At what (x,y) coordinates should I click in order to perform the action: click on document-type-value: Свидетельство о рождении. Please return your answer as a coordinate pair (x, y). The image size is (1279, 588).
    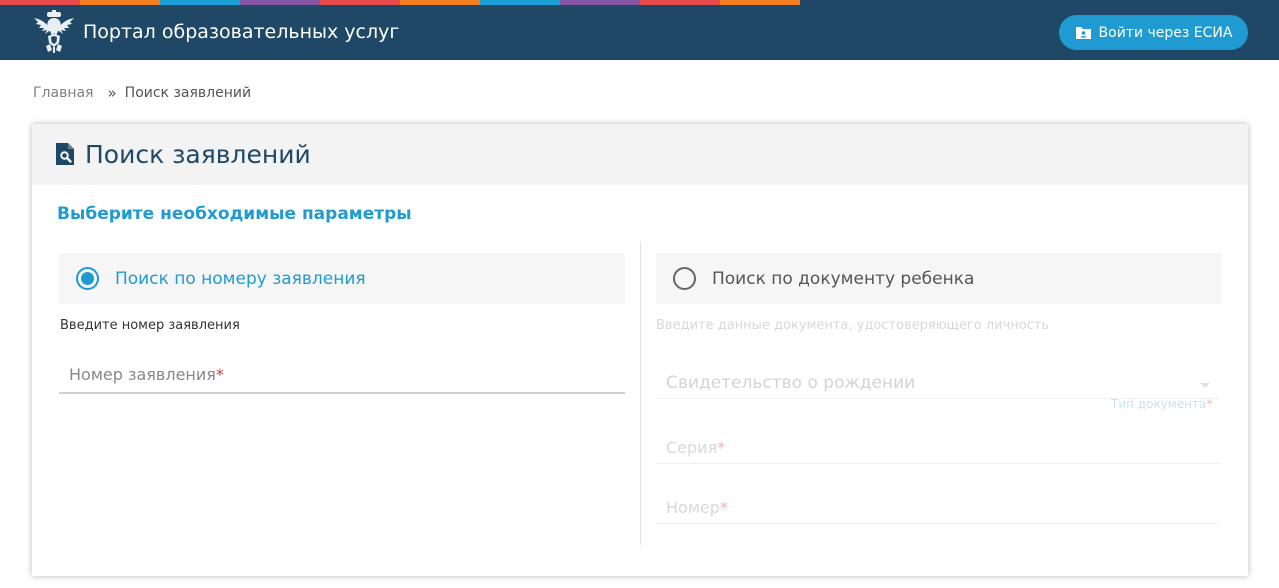
    Looking at the image, I should click on (791, 383).